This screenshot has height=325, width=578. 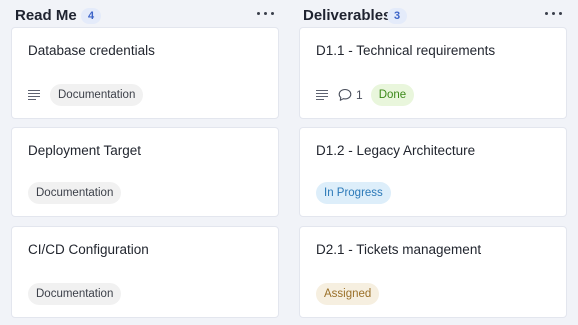 I want to click on card-footer: In Progress, so click(x=353, y=193).